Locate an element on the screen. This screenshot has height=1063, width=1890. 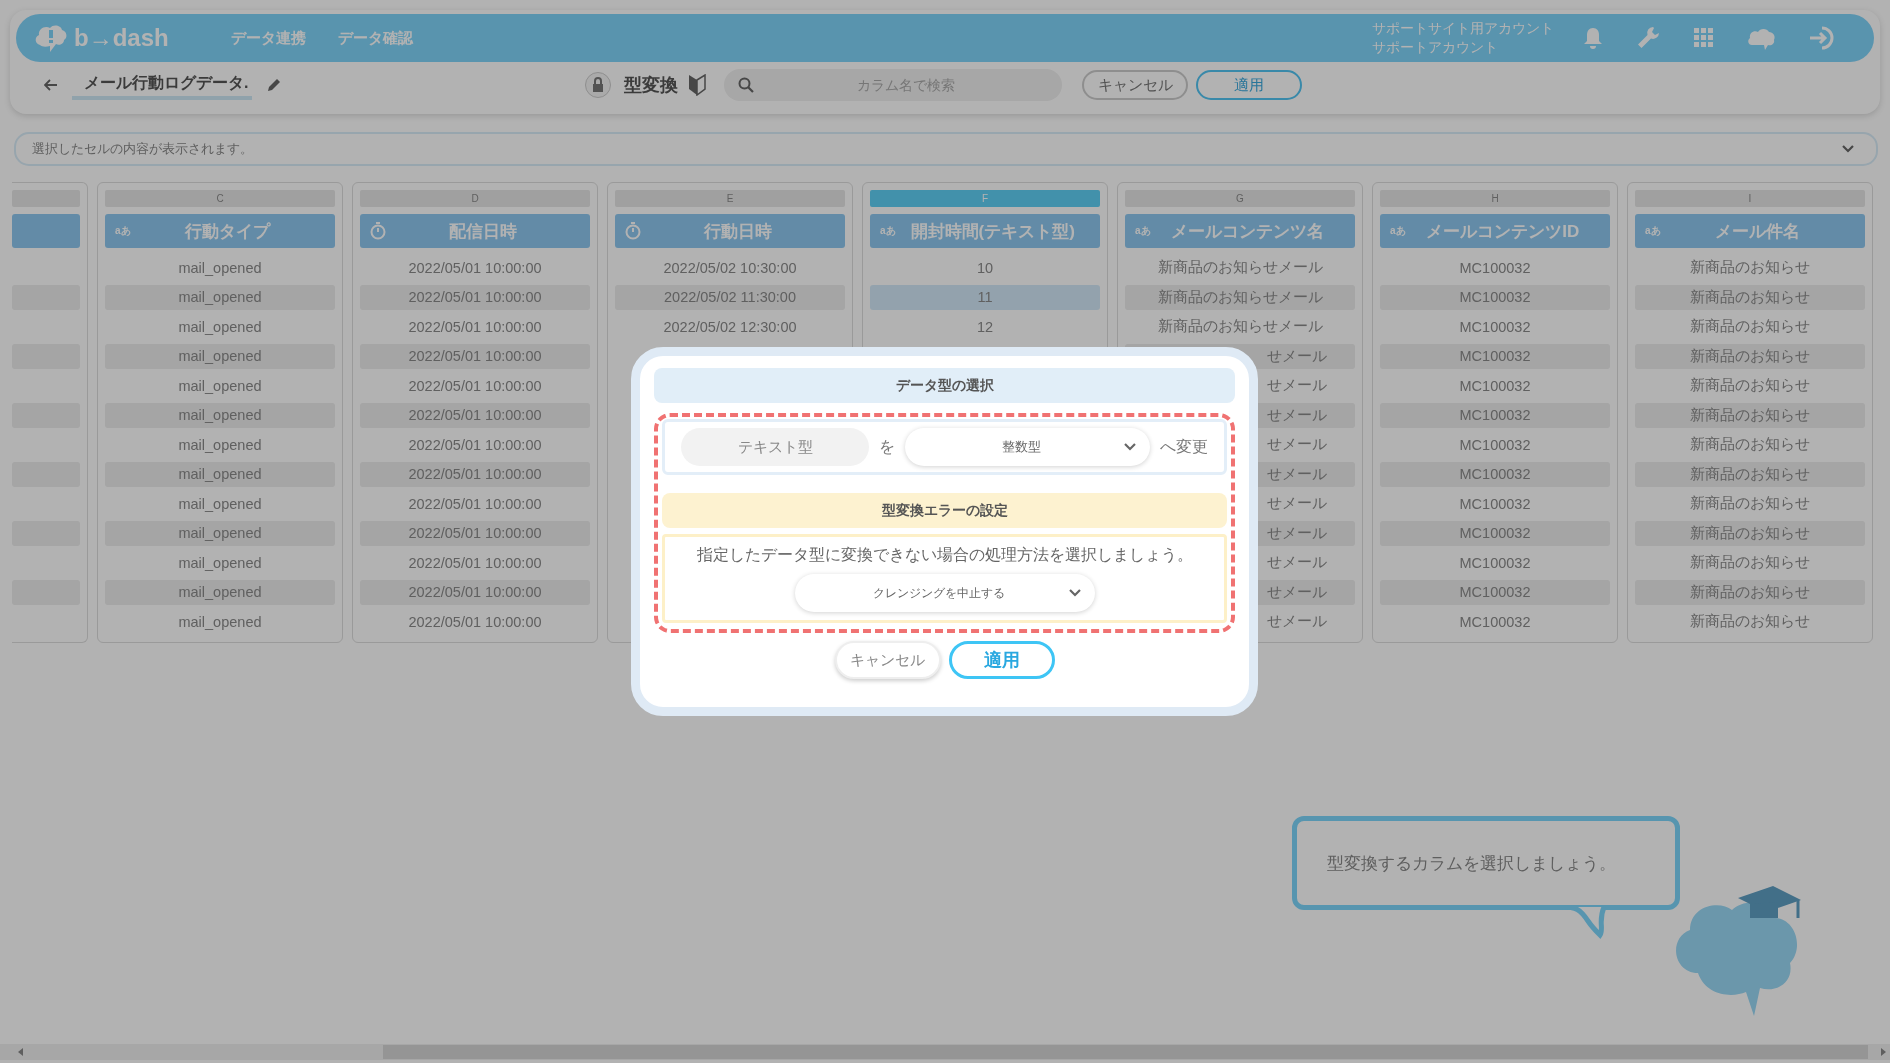
scrollbar-thumb is located at coordinates (1125, 1052).